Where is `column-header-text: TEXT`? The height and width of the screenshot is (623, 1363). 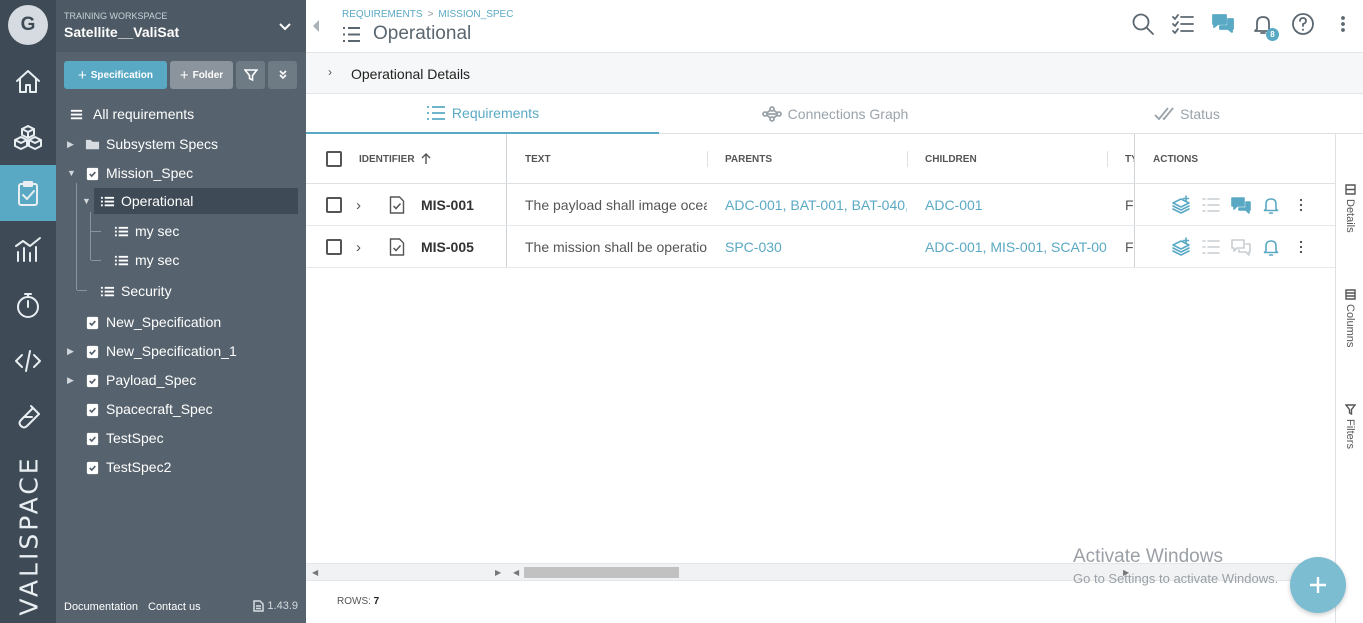 column-header-text: TEXT is located at coordinates (538, 159).